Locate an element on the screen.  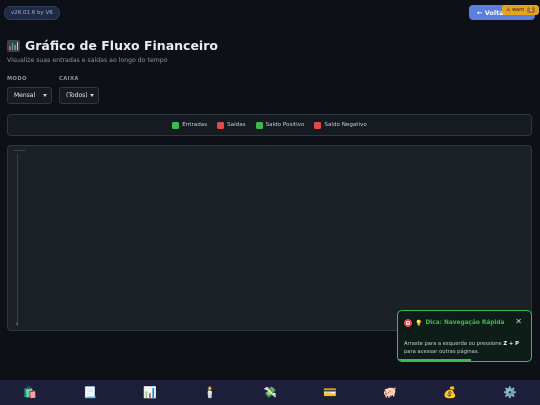
nav-item-settings: ⚙️ is located at coordinates (510, 393).